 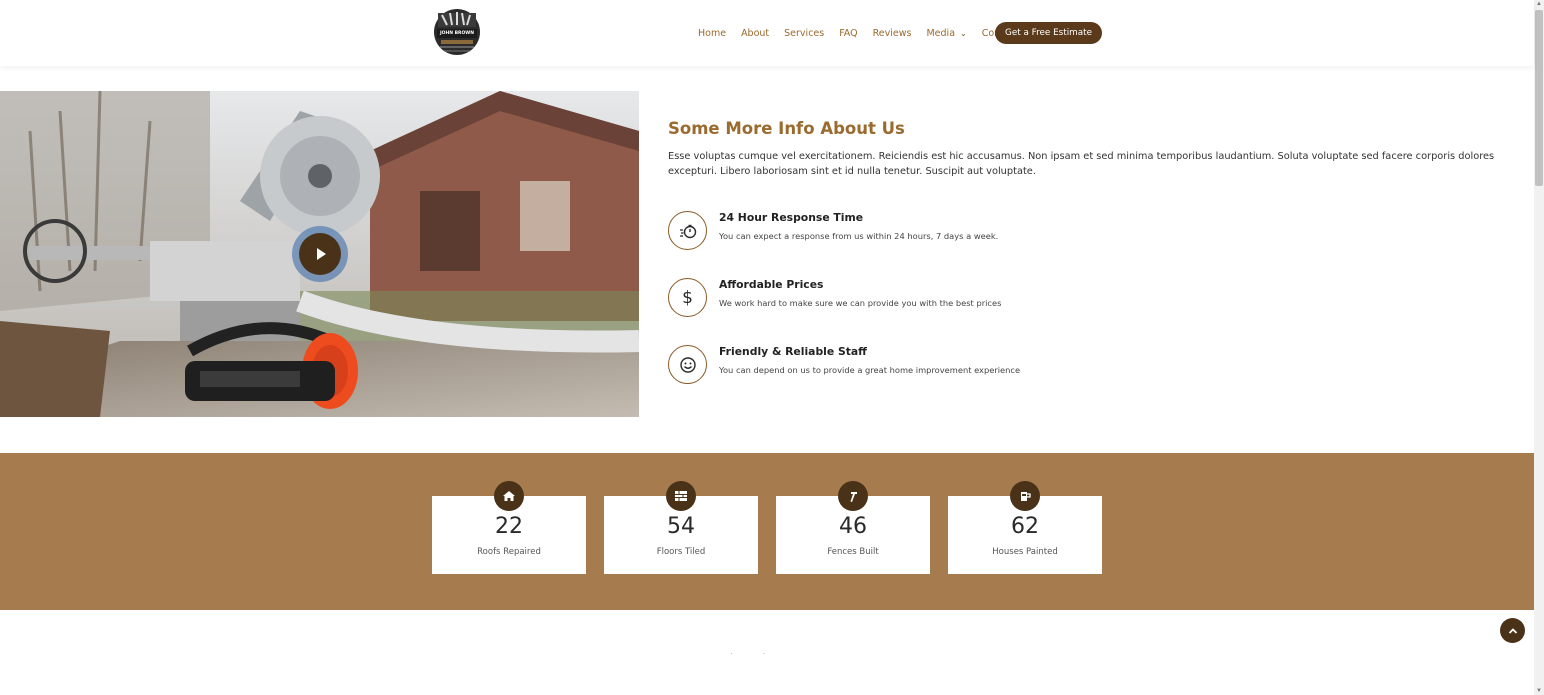 What do you see at coordinates (681, 552) in the screenshot?
I see `stat-label: Floors Tiled` at bounding box center [681, 552].